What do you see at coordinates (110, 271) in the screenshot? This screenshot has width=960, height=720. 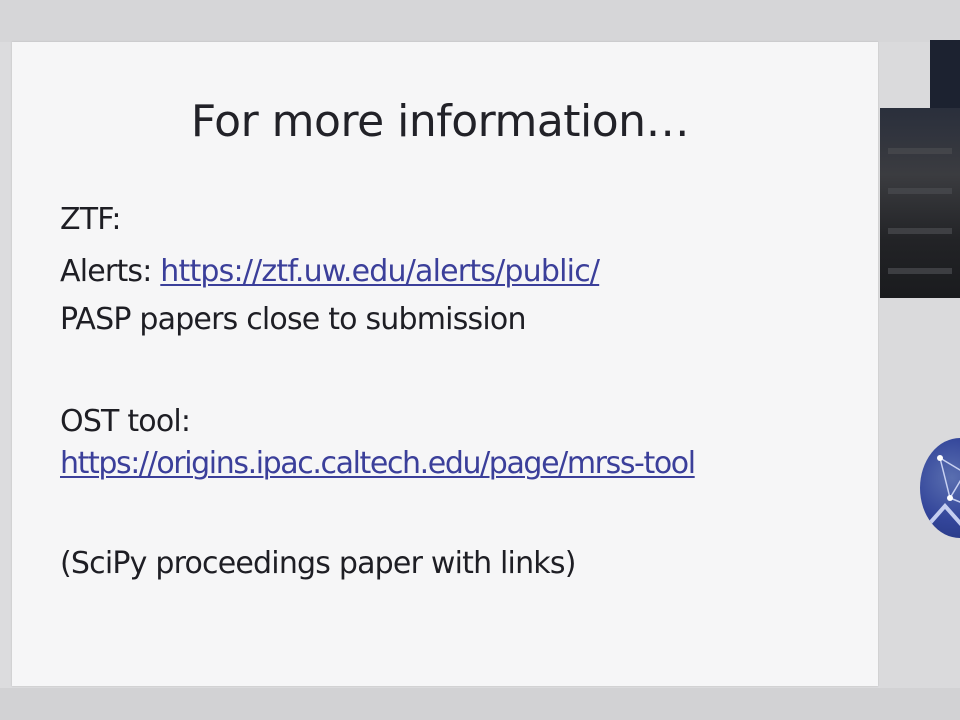 I see `alerts-label: Alerts:` at bounding box center [110, 271].